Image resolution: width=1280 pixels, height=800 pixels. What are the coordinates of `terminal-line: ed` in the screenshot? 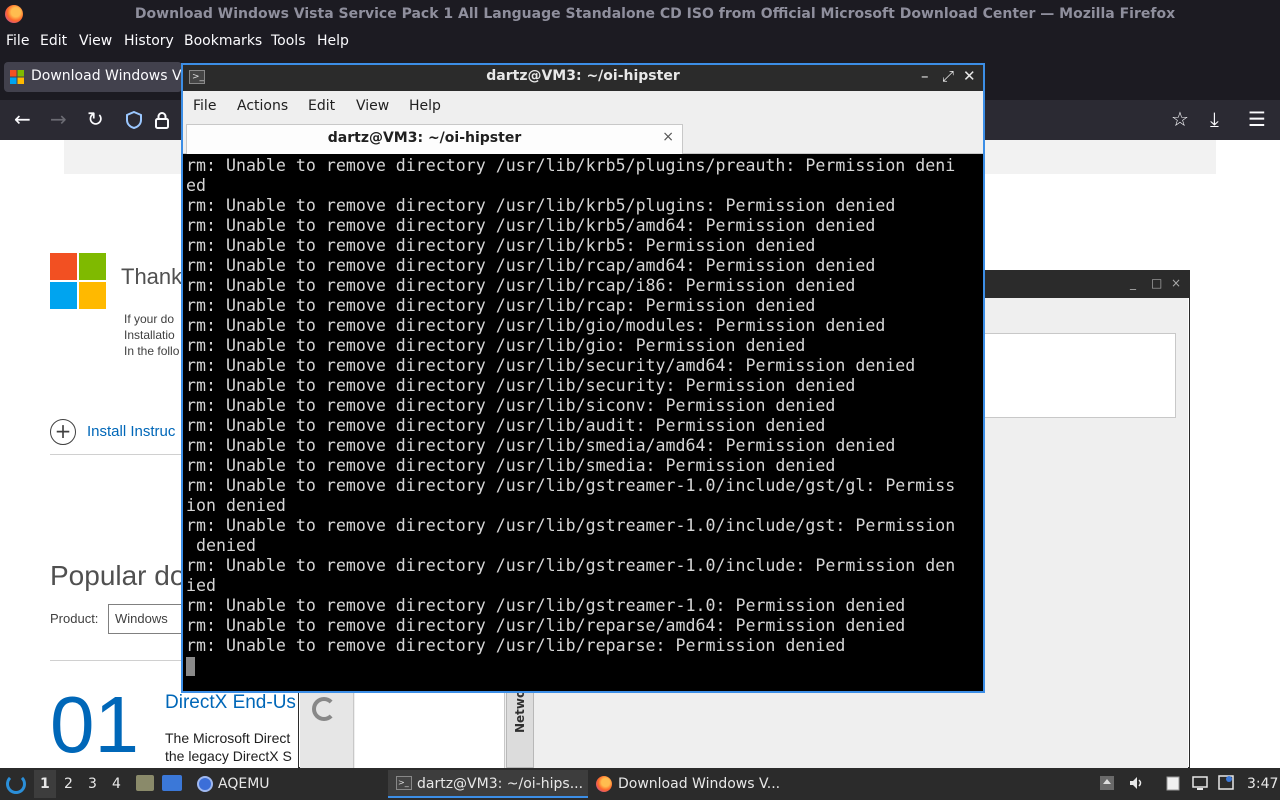 It's located at (196, 185).